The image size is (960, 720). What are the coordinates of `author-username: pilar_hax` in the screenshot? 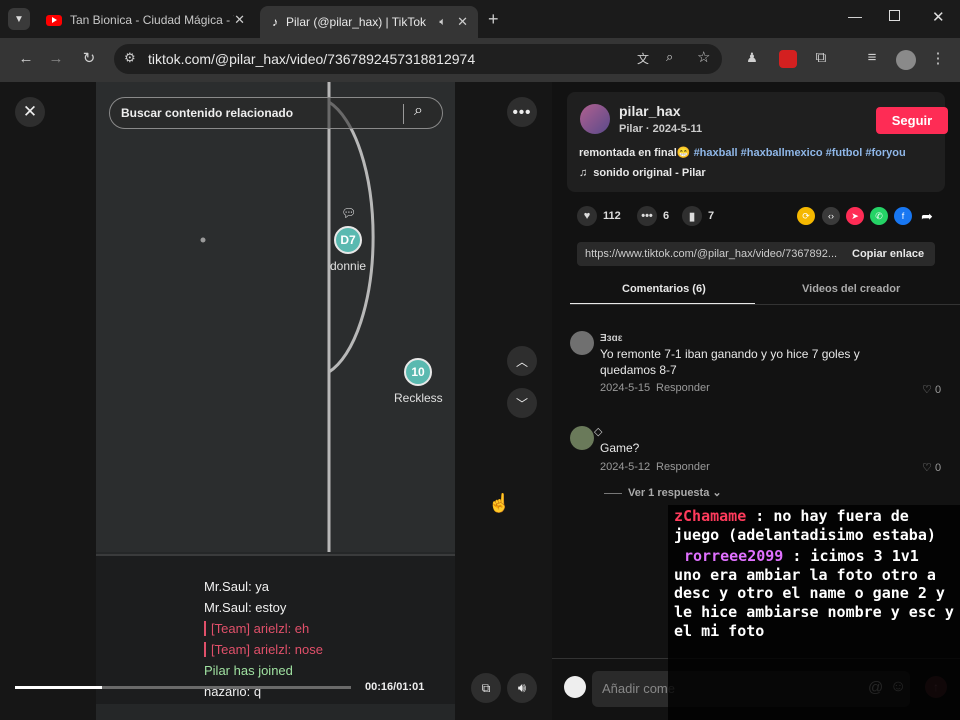 It's located at (649, 111).